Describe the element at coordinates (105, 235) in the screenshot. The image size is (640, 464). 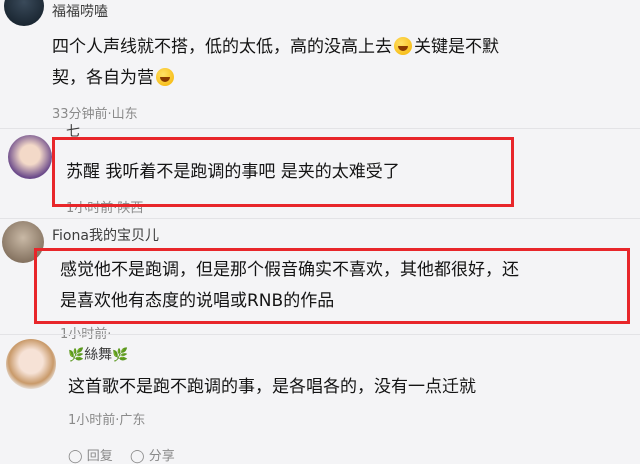
I see `comment-username: Fiona我的宝贝儿` at that location.